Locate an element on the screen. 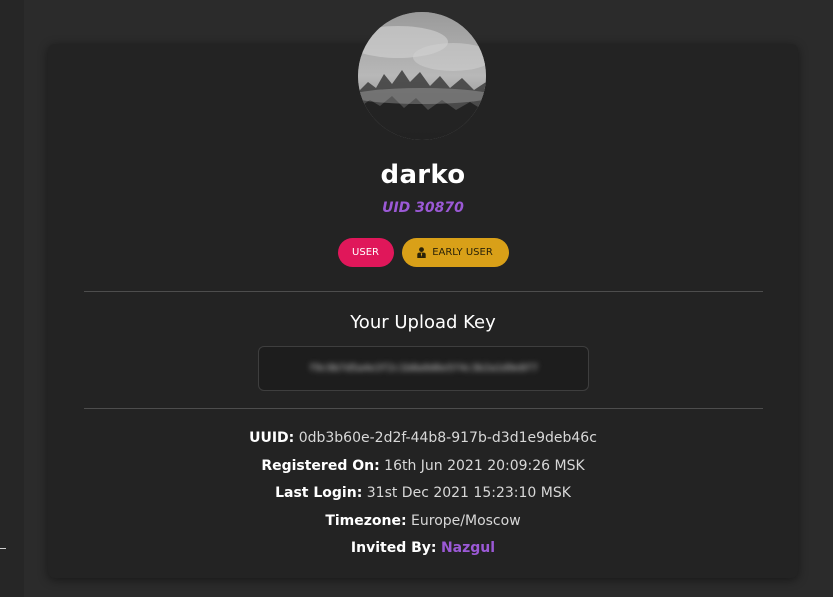 The height and width of the screenshot is (597, 833). user-tie-icon is located at coordinates (421, 252).